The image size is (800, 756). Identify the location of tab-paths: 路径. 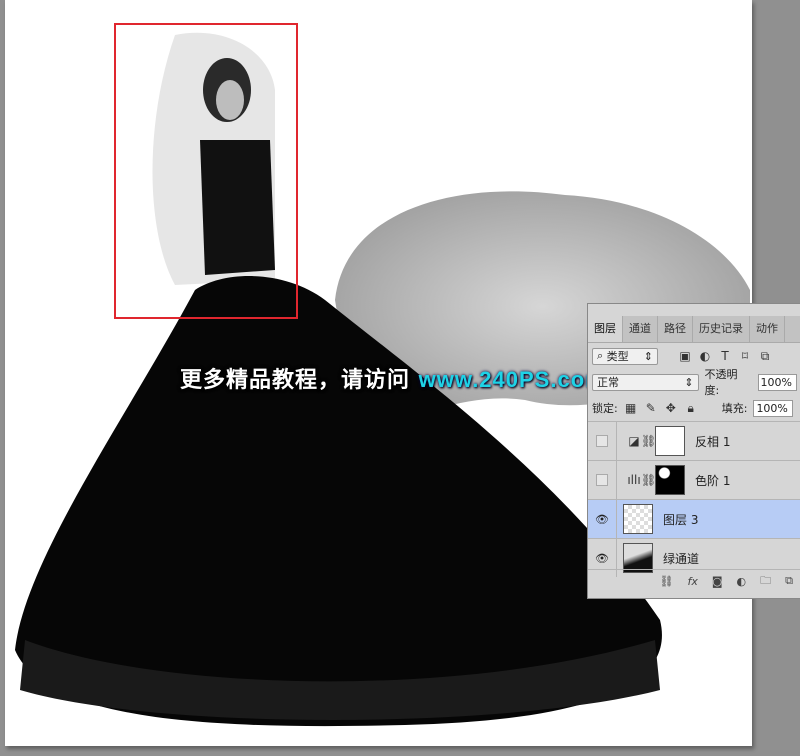
(675, 329).